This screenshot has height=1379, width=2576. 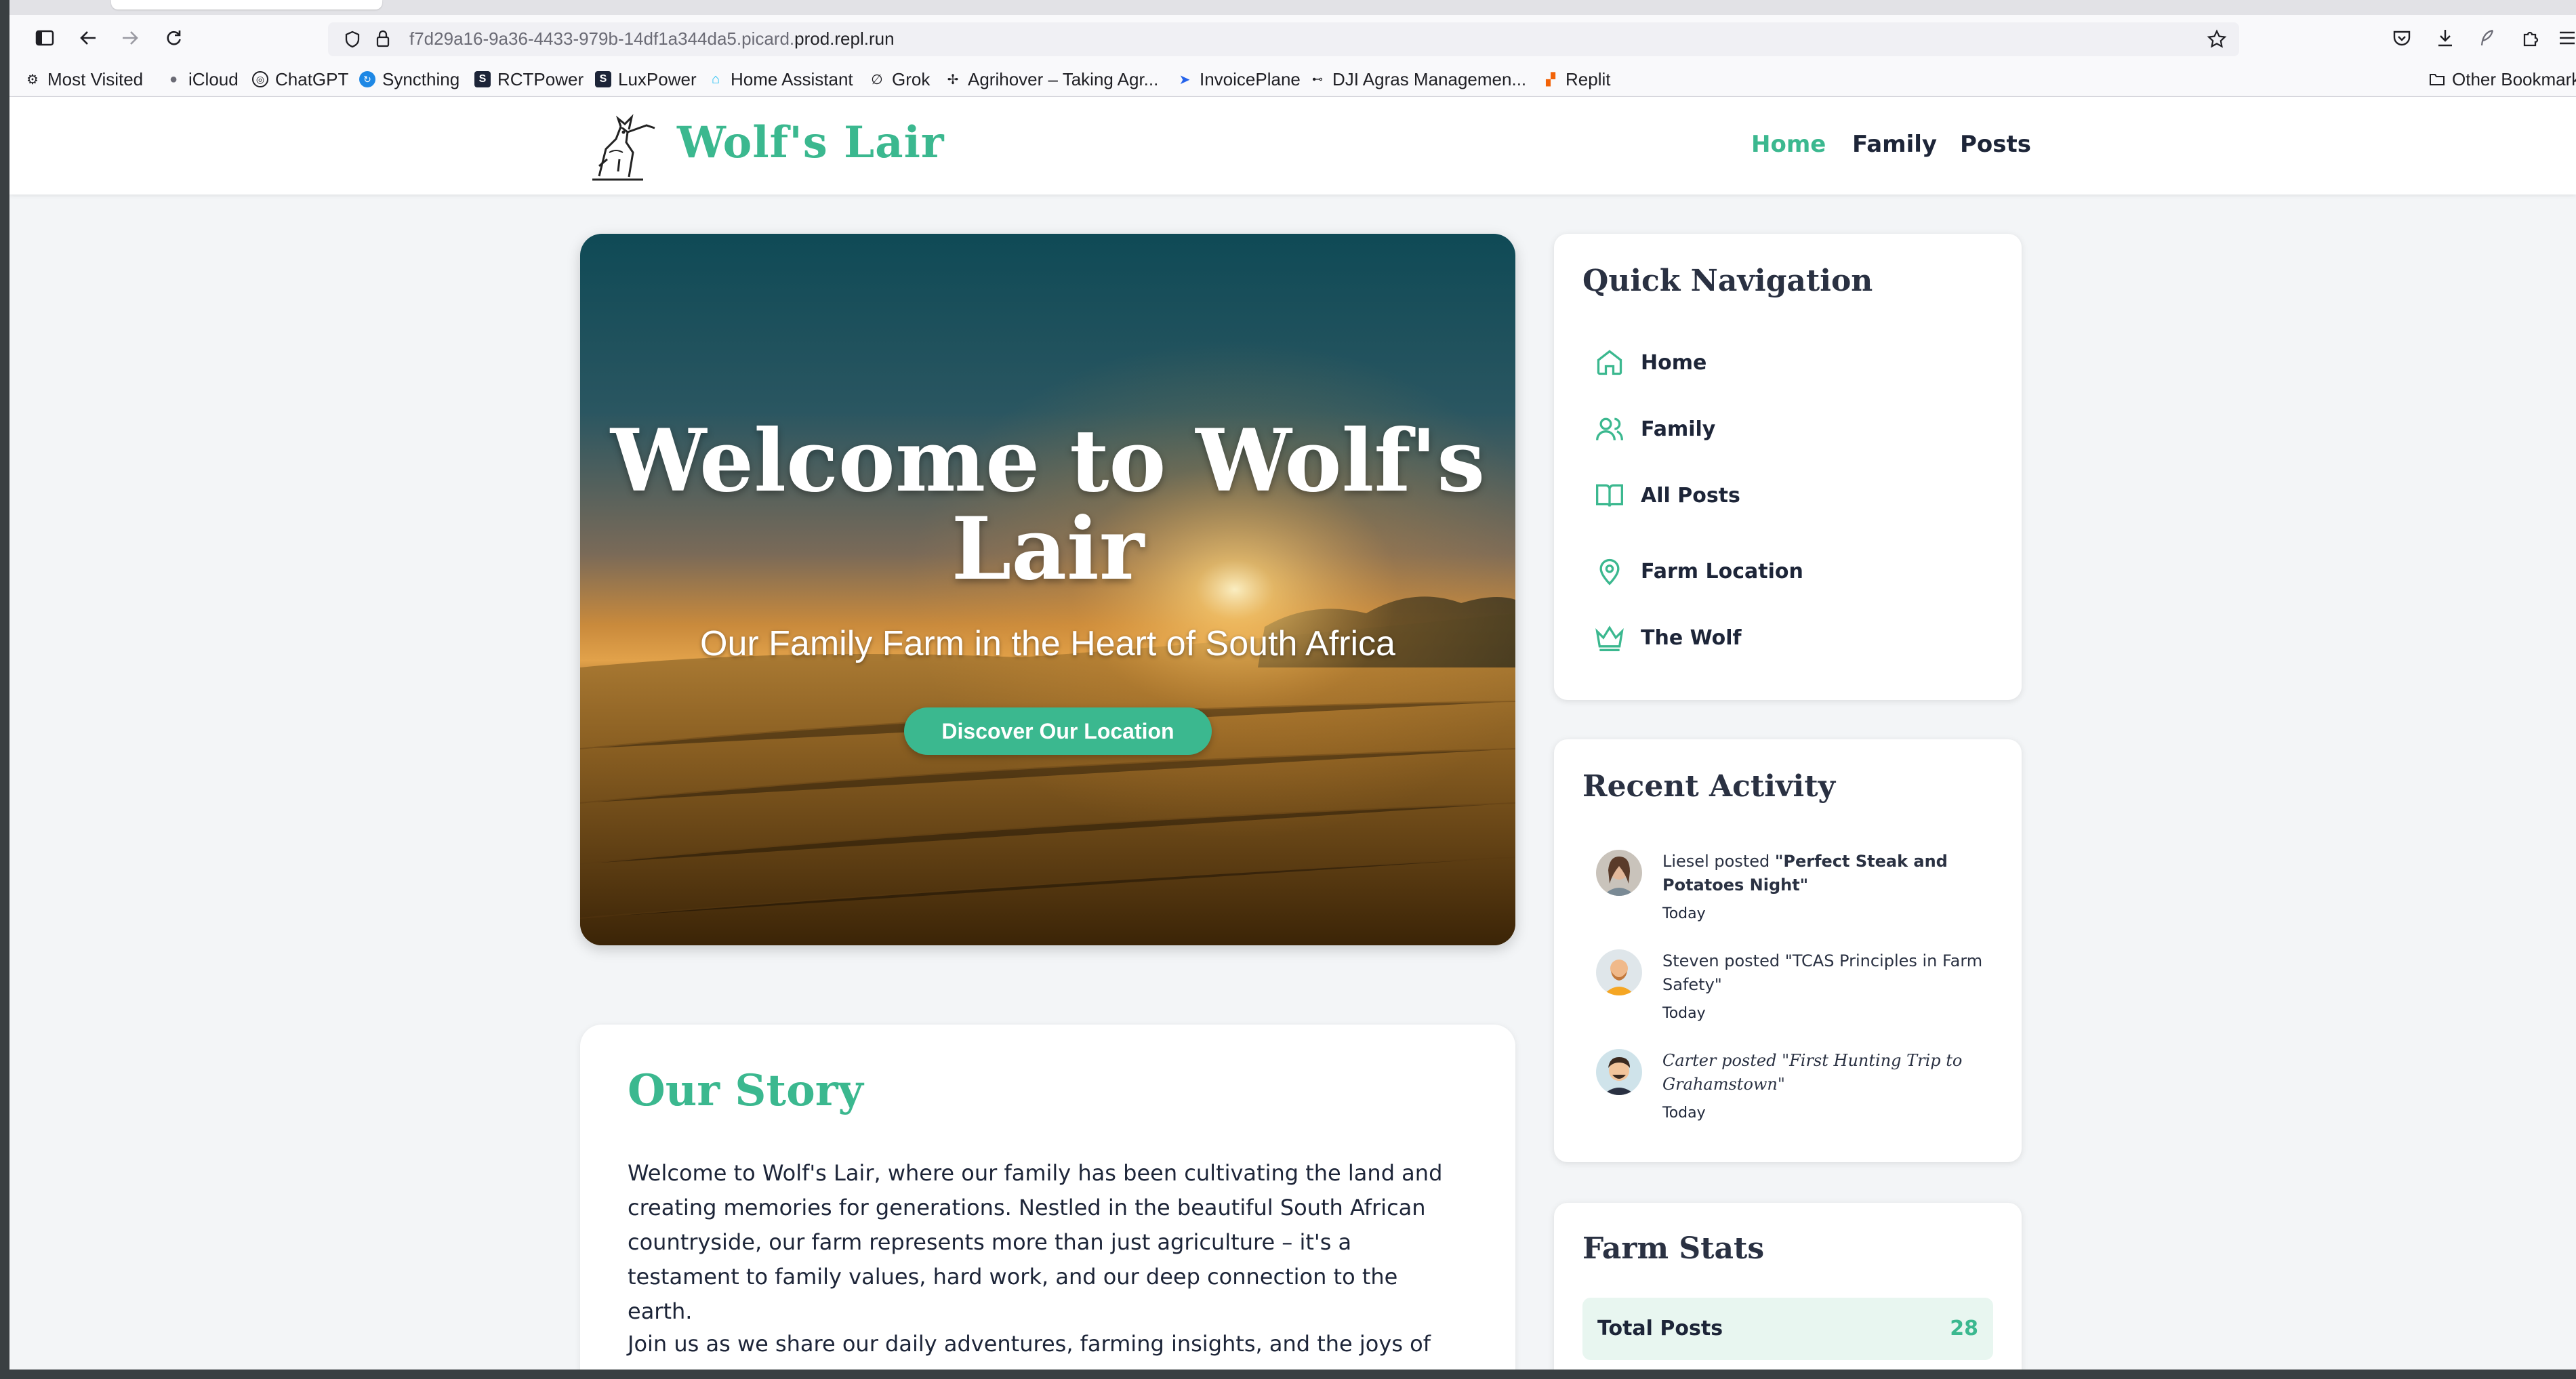 What do you see at coordinates (745, 1090) in the screenshot?
I see `story-heading: Our Story` at bounding box center [745, 1090].